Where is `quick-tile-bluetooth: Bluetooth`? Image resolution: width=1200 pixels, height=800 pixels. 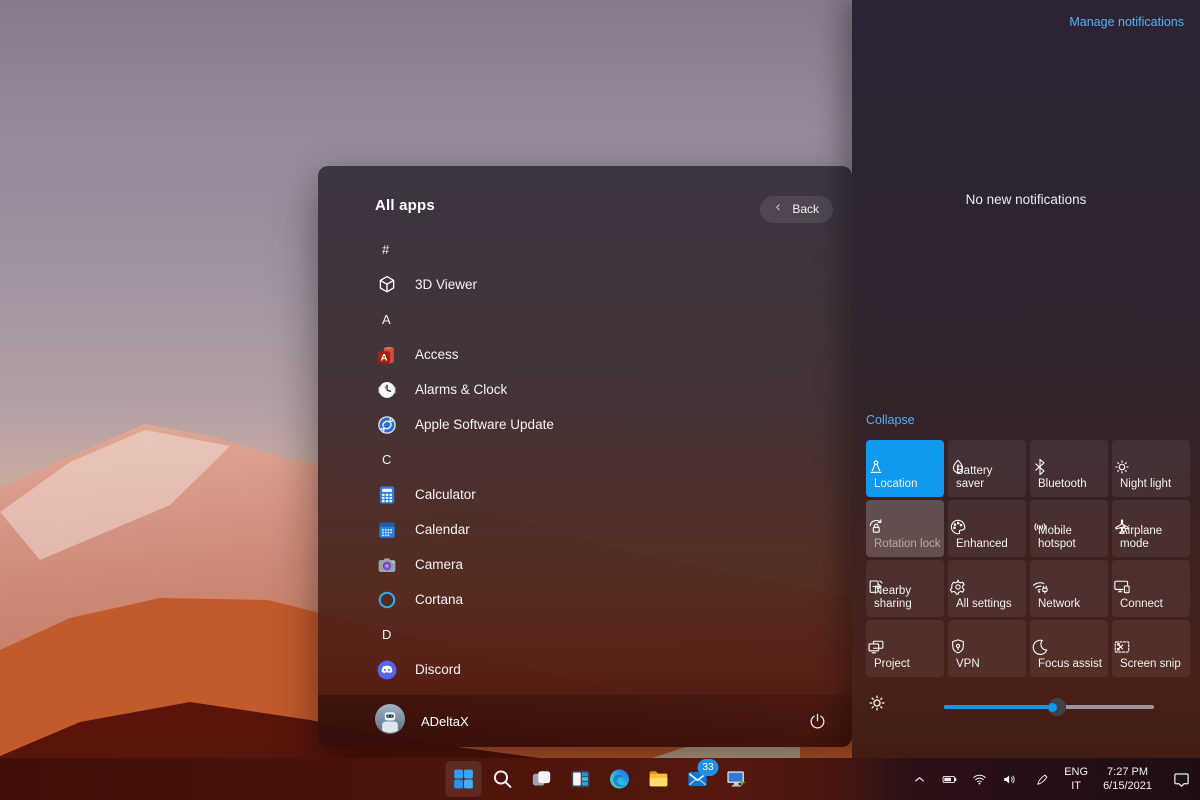 quick-tile-bluetooth: Bluetooth is located at coordinates (1069, 468).